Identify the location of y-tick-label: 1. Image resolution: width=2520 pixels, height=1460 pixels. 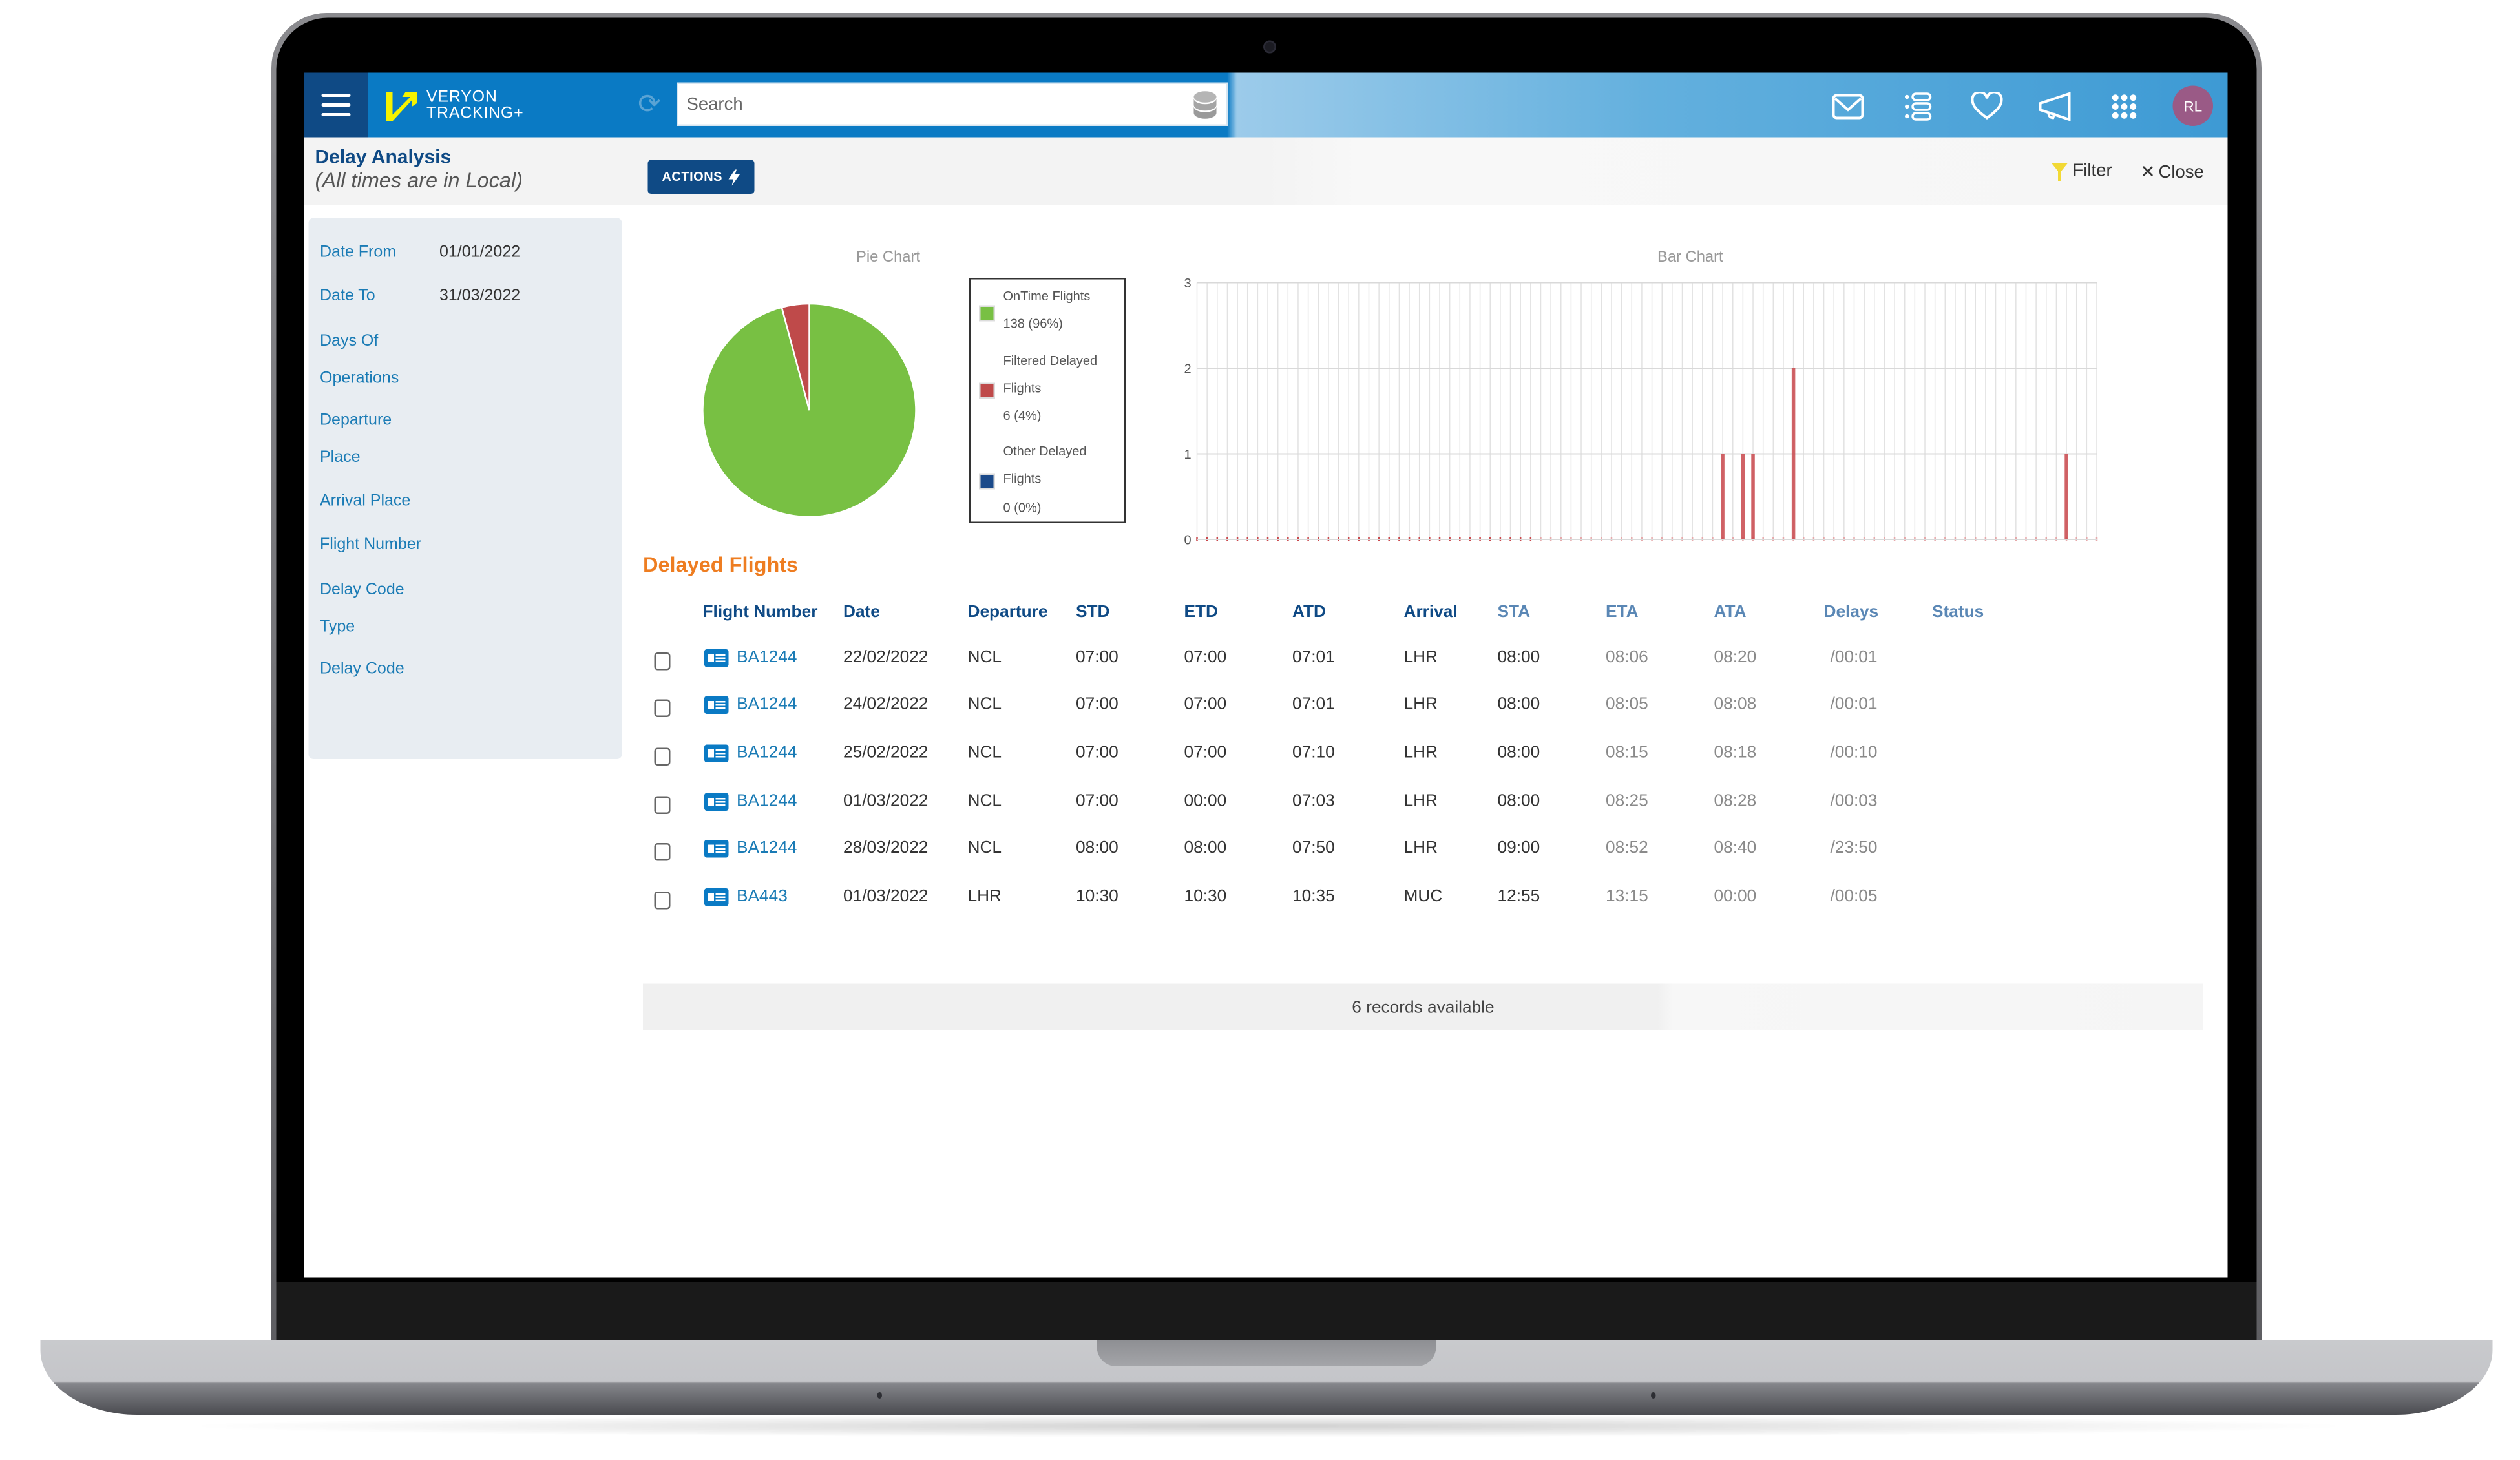
(1188, 455).